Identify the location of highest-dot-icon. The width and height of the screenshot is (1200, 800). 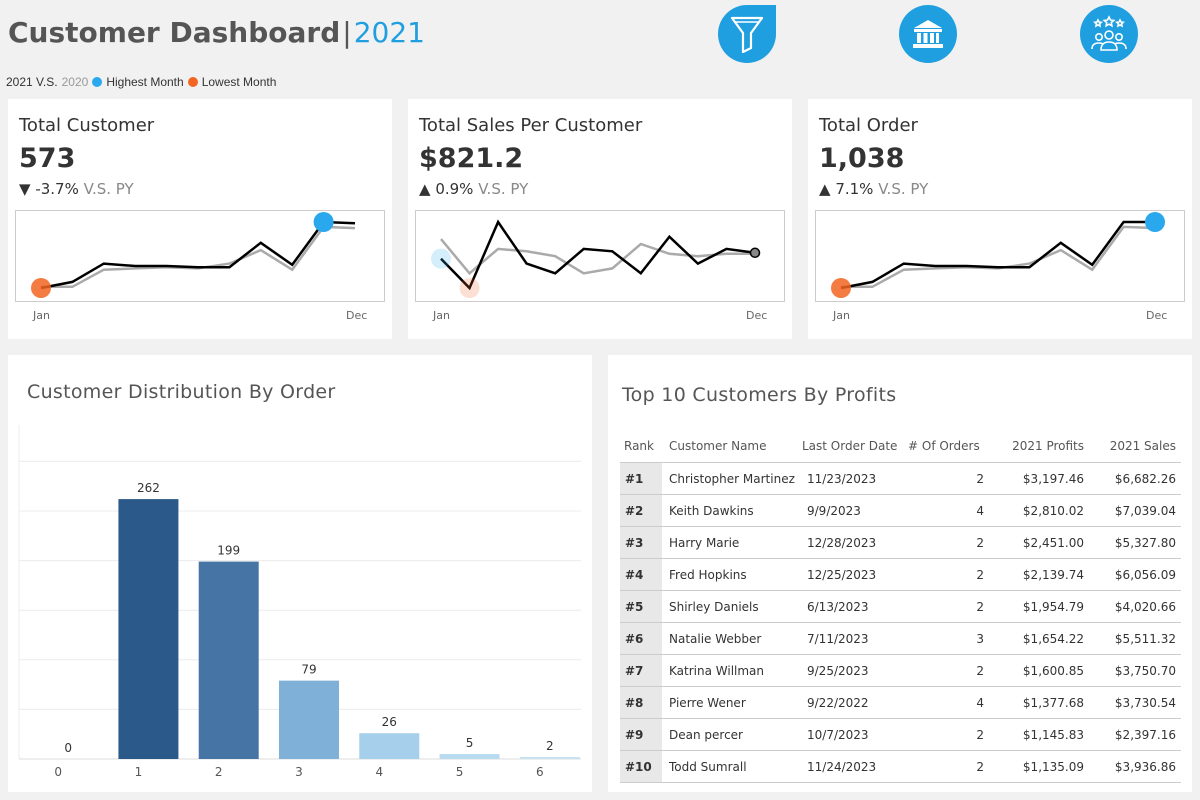
(97, 82).